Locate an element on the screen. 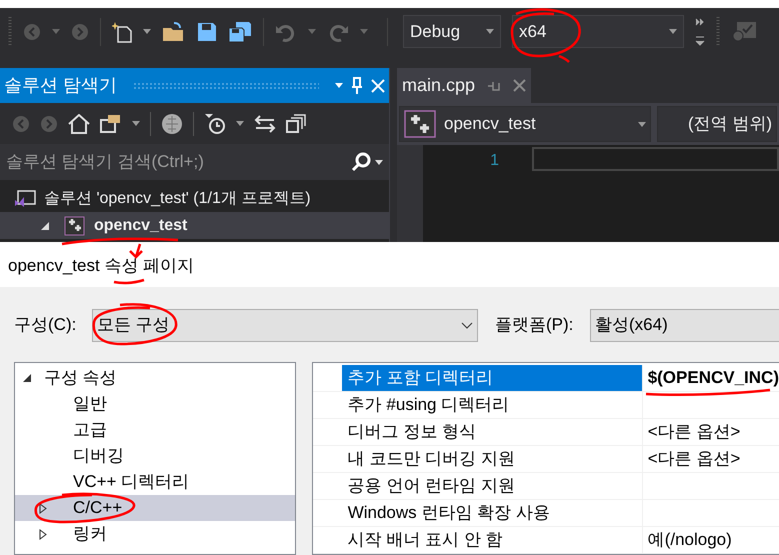 The width and height of the screenshot is (779, 555). project-dropdown: opencv_test is located at coordinates (525, 124).